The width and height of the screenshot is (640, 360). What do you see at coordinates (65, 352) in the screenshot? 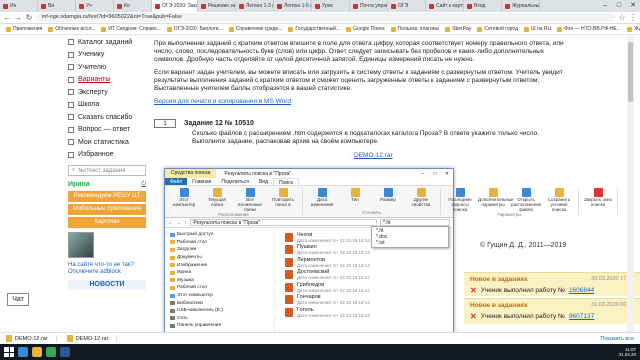
I see `word-icon` at bounding box center [65, 352].